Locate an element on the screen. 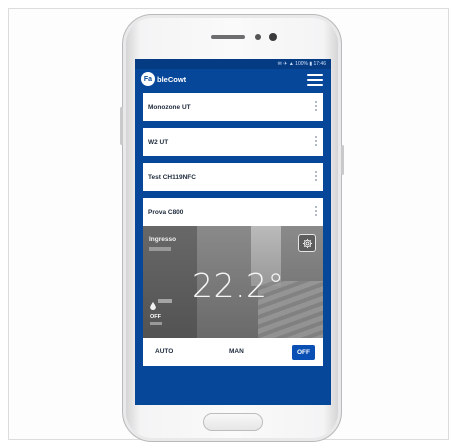 Image resolution: width=457 pixels, height=448 pixels. current-mode-label: OFF is located at coordinates (155, 317).